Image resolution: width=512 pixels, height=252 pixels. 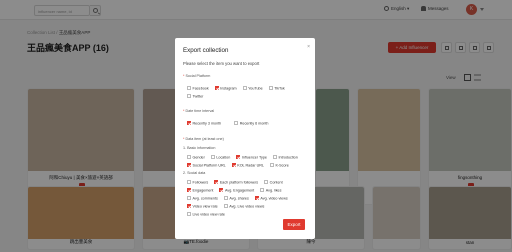 What do you see at coordinates (225, 88) in the screenshot?
I see `platform-instagram-checkbox: Instagram` at bounding box center [225, 88].